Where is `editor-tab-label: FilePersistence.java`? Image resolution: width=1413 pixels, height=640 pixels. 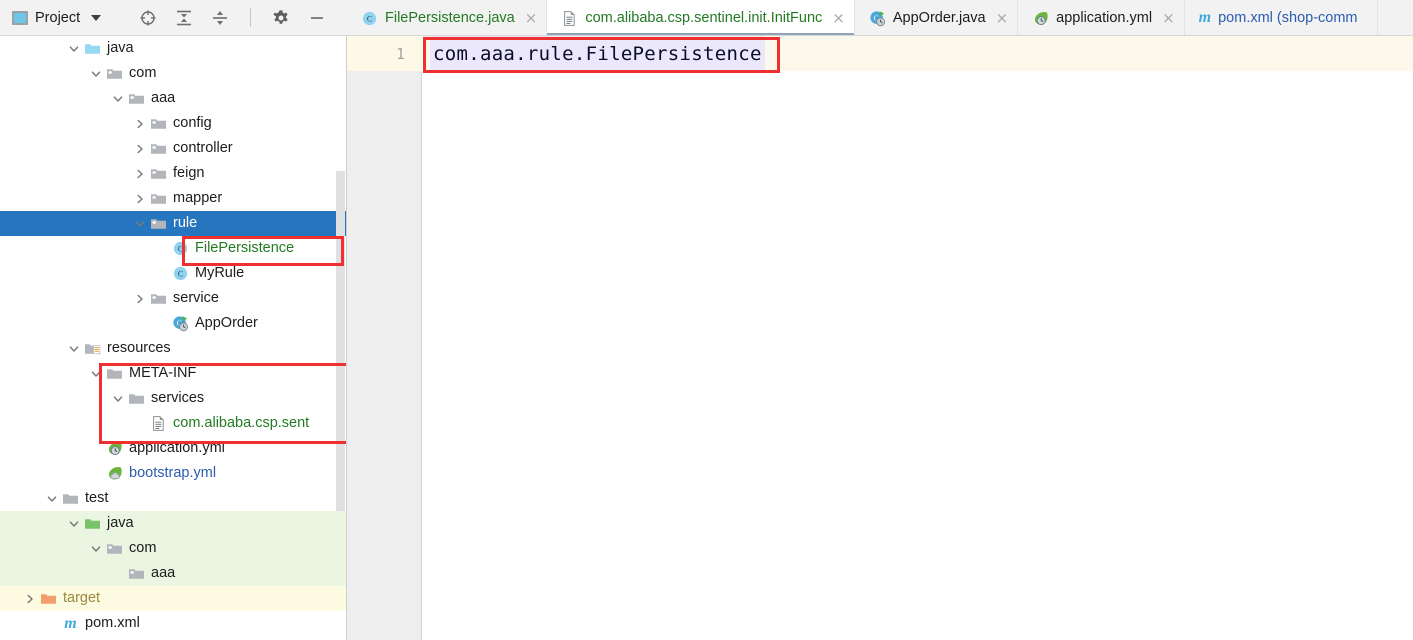
editor-tab-label: FilePersistence.java is located at coordinates (450, 18).